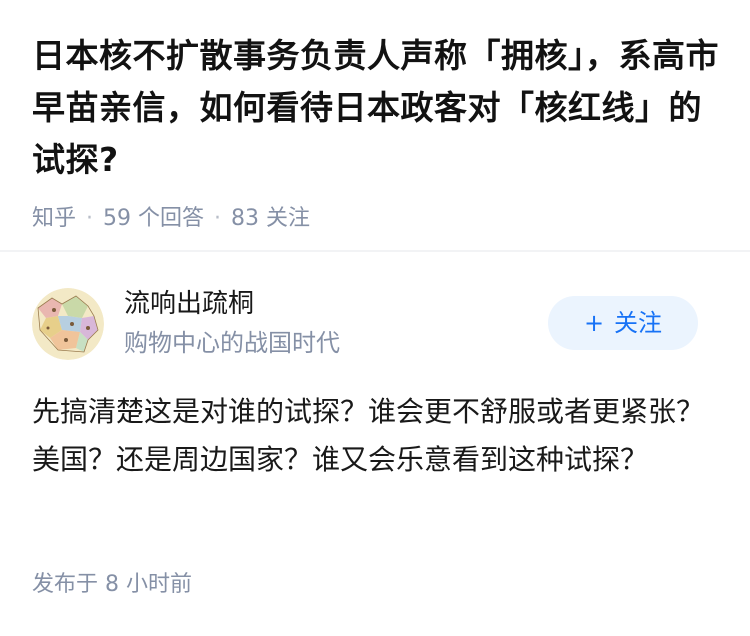 The width and height of the screenshot is (750, 636). What do you see at coordinates (54, 218) in the screenshot?
I see `source-label: 知乎` at bounding box center [54, 218].